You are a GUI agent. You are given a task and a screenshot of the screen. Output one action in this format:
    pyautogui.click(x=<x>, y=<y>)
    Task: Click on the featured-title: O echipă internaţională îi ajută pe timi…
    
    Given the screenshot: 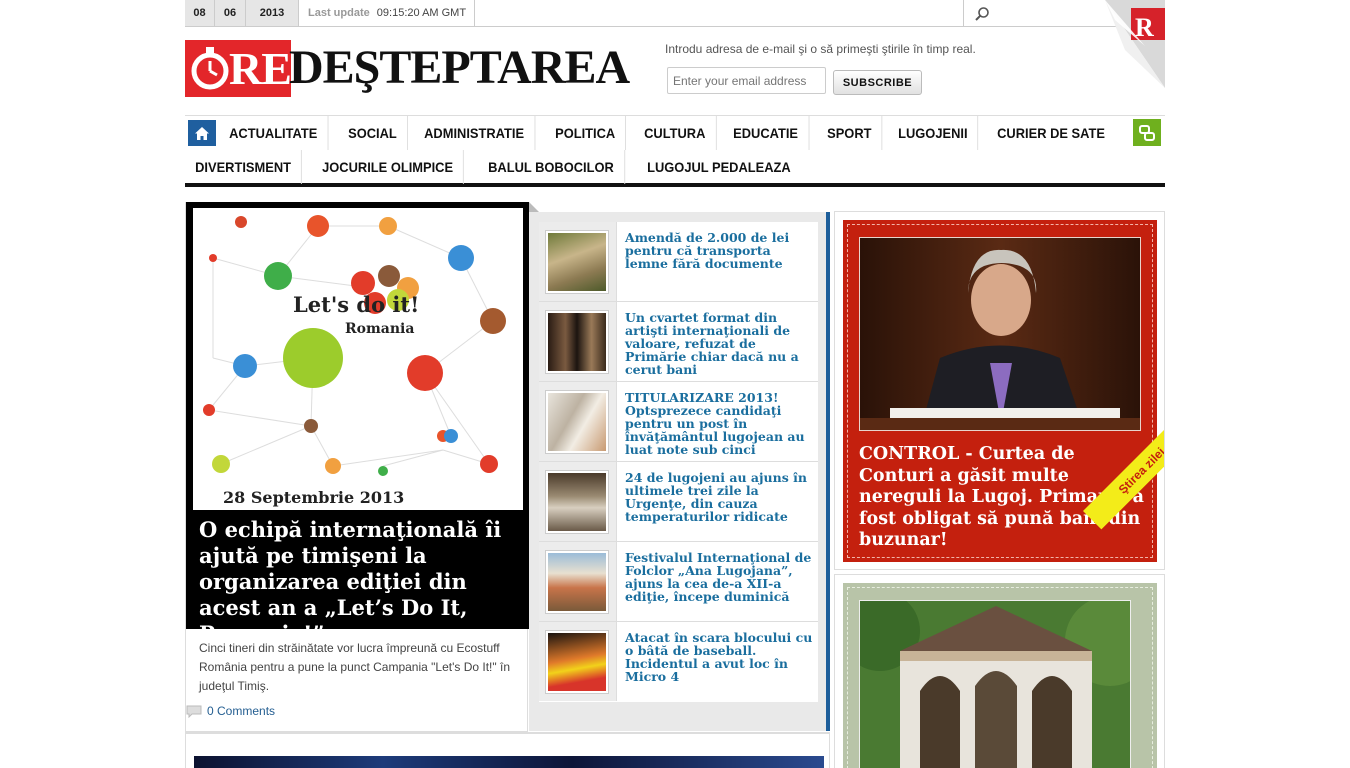 What is the action you would take?
    pyautogui.click(x=359, y=582)
    